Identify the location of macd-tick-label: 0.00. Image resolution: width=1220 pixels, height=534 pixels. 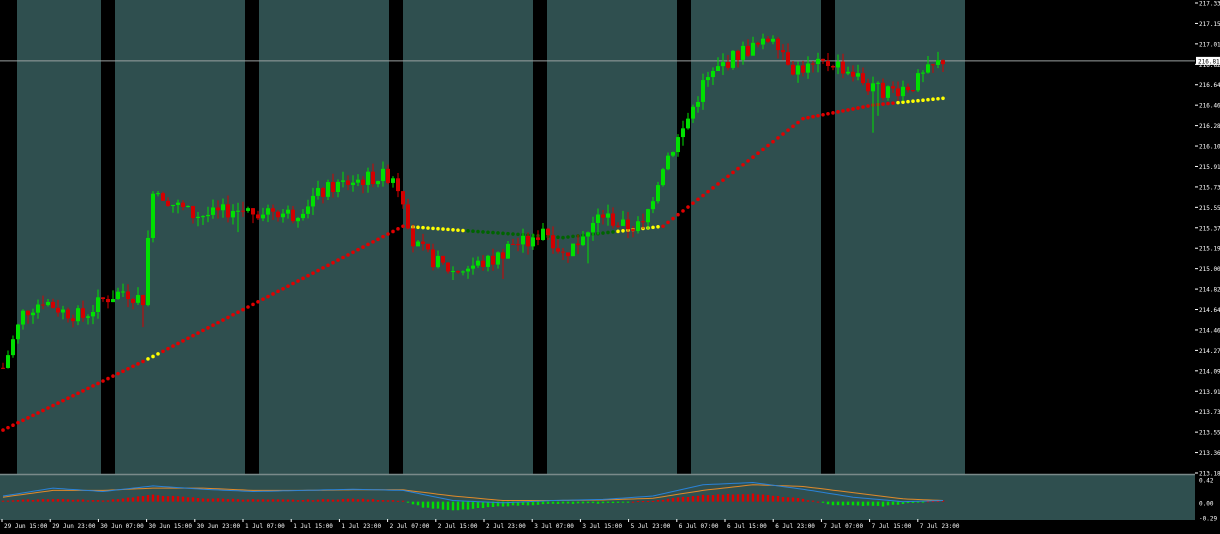
(1206, 504).